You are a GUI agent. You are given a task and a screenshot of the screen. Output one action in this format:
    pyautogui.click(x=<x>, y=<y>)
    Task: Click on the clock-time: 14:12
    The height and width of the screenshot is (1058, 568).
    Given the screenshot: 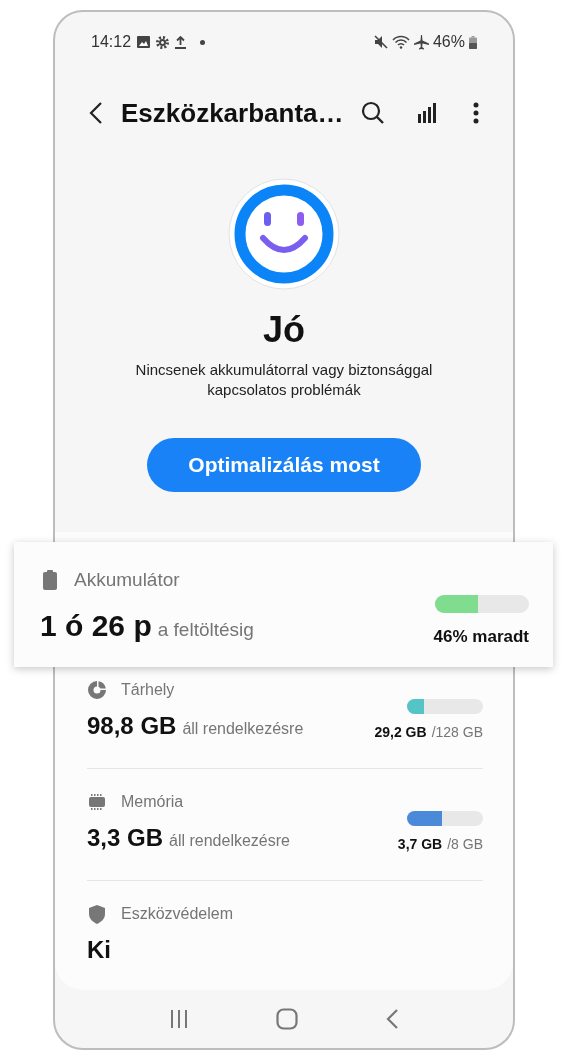 What is the action you would take?
    pyautogui.click(x=111, y=42)
    